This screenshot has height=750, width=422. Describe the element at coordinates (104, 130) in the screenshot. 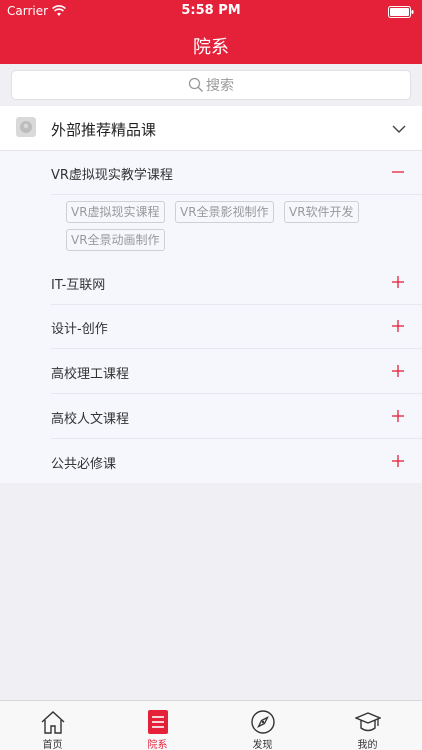

I see `category-title: 外部推荐精品课` at that location.